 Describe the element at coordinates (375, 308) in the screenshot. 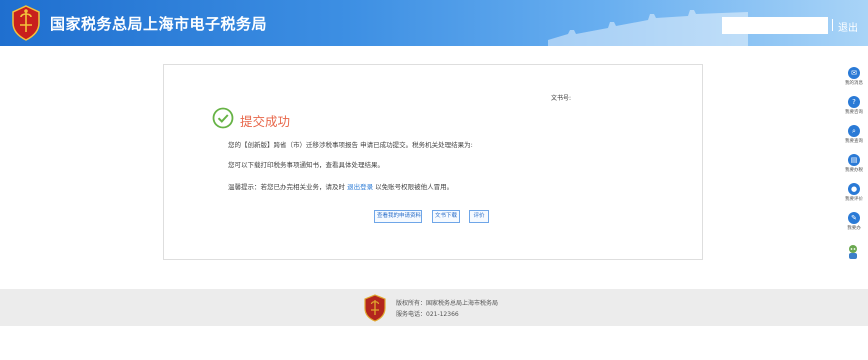

I see `footer-emblem-logo` at that location.